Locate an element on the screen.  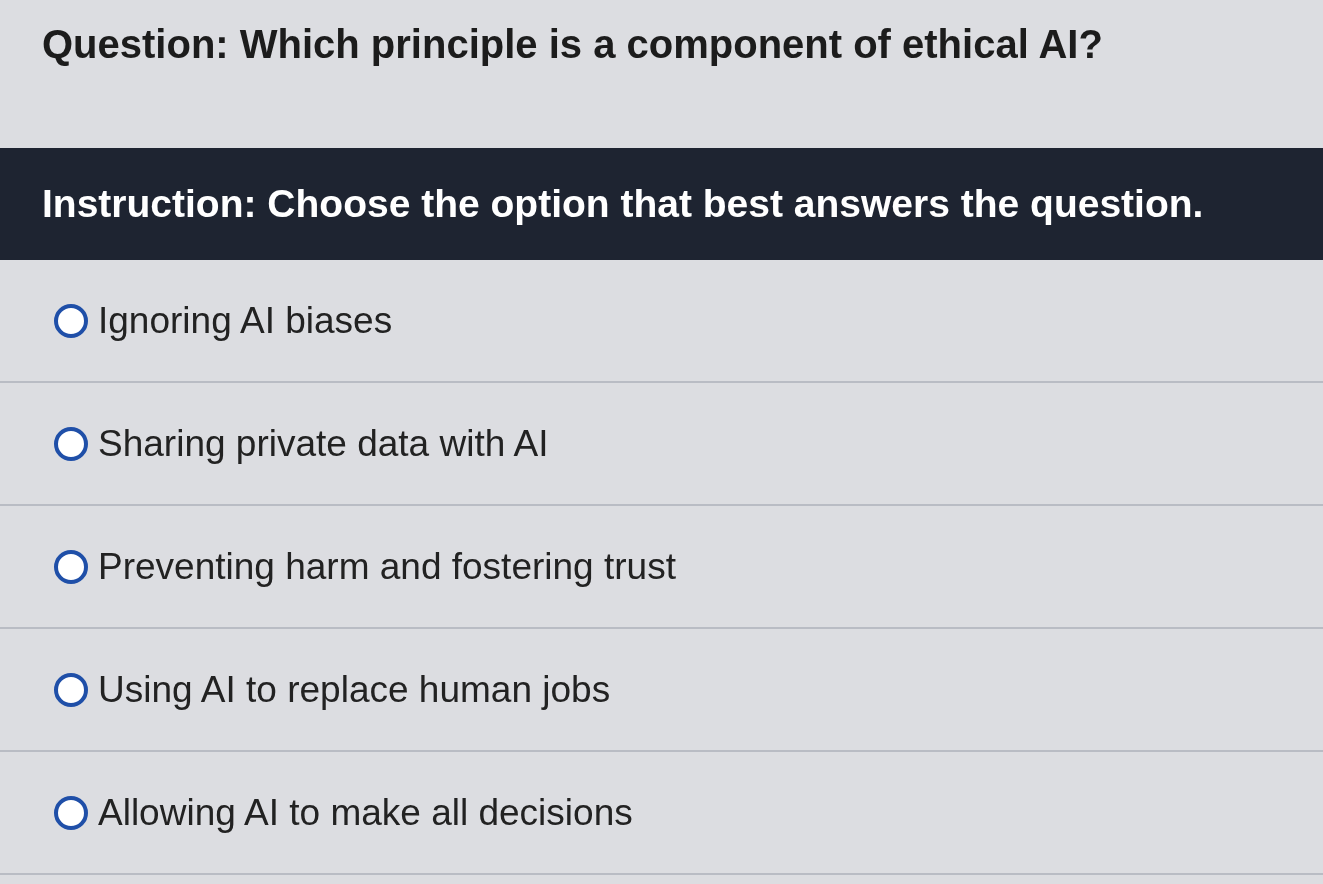
answer-option: Ignoring AI biases is located at coordinates (223, 320).